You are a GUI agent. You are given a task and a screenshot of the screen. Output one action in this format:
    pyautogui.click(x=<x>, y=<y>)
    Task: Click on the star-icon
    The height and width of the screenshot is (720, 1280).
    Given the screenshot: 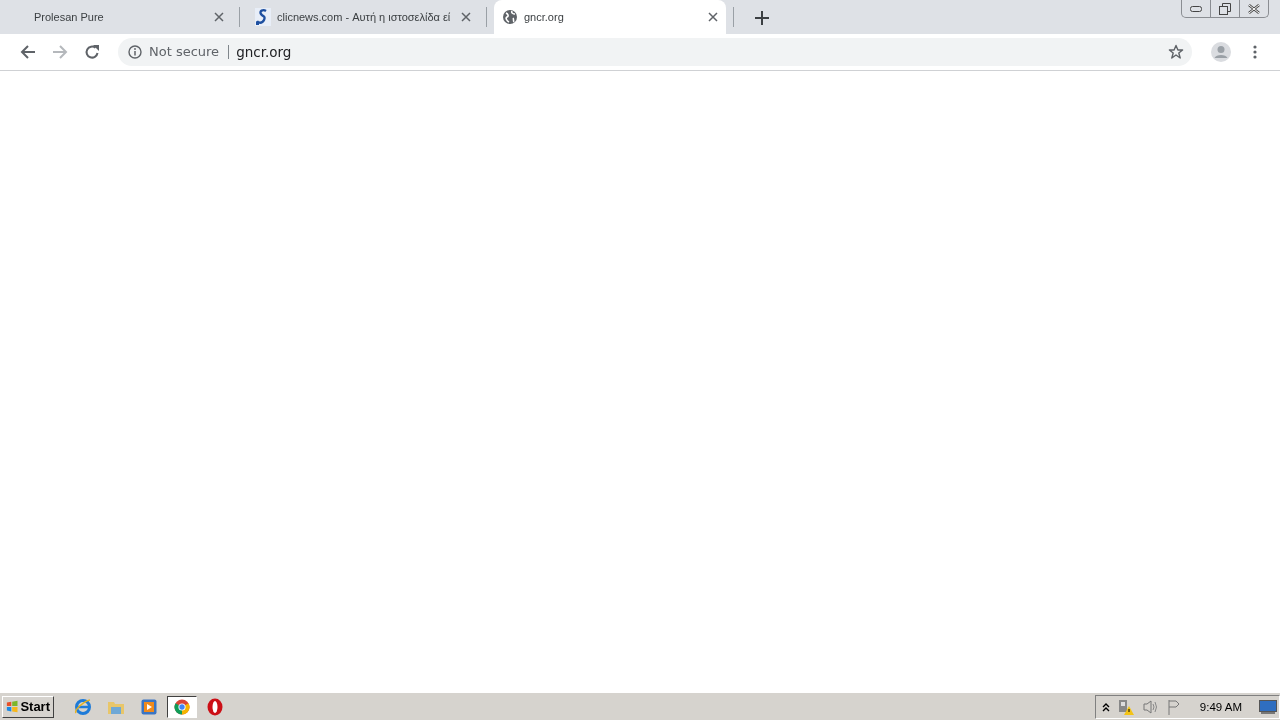 What is the action you would take?
    pyautogui.click(x=1176, y=52)
    